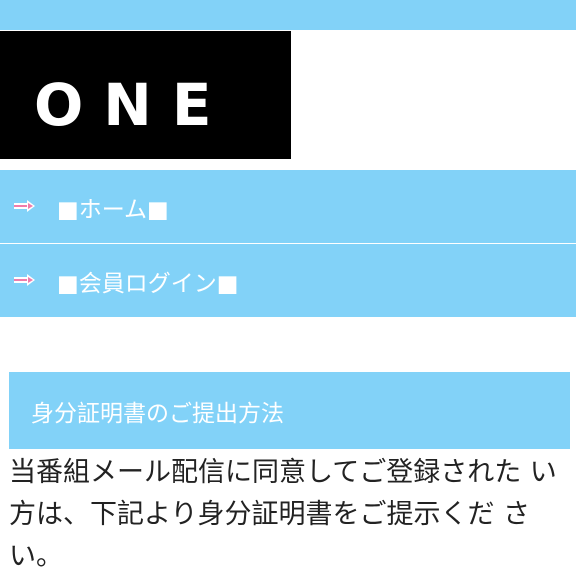 This screenshot has height=578, width=576. I want to click on top-bar, so click(288, 15).